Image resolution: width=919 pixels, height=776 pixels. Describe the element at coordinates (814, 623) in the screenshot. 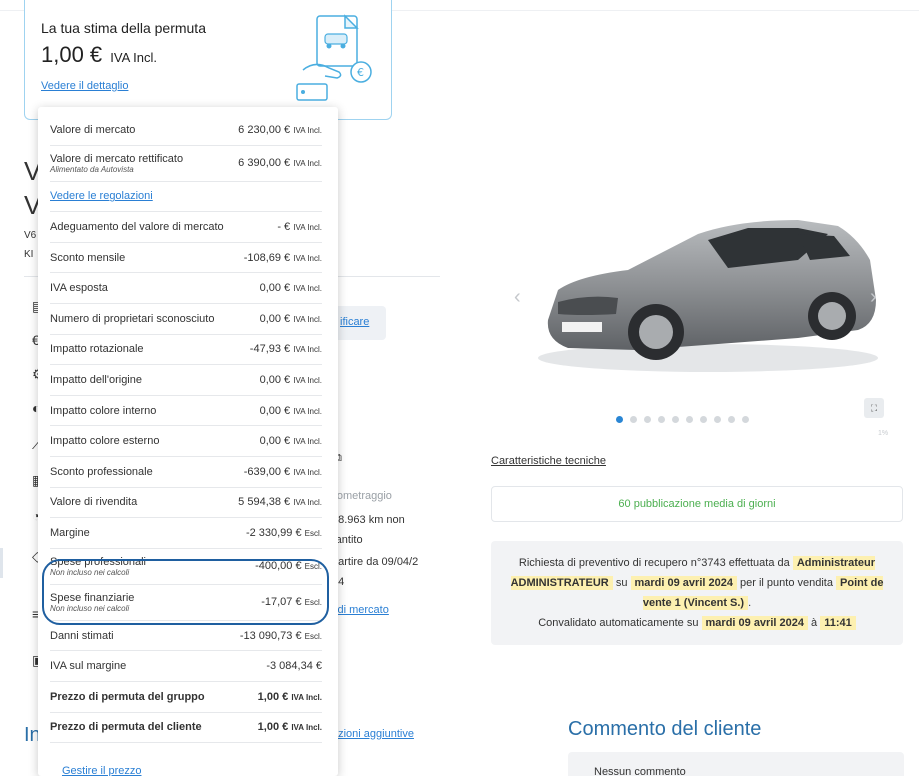

I see `quote-at: à` at that location.